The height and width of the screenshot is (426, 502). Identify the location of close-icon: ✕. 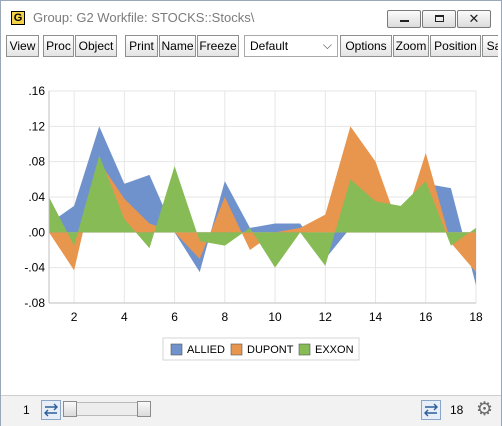
(474, 18).